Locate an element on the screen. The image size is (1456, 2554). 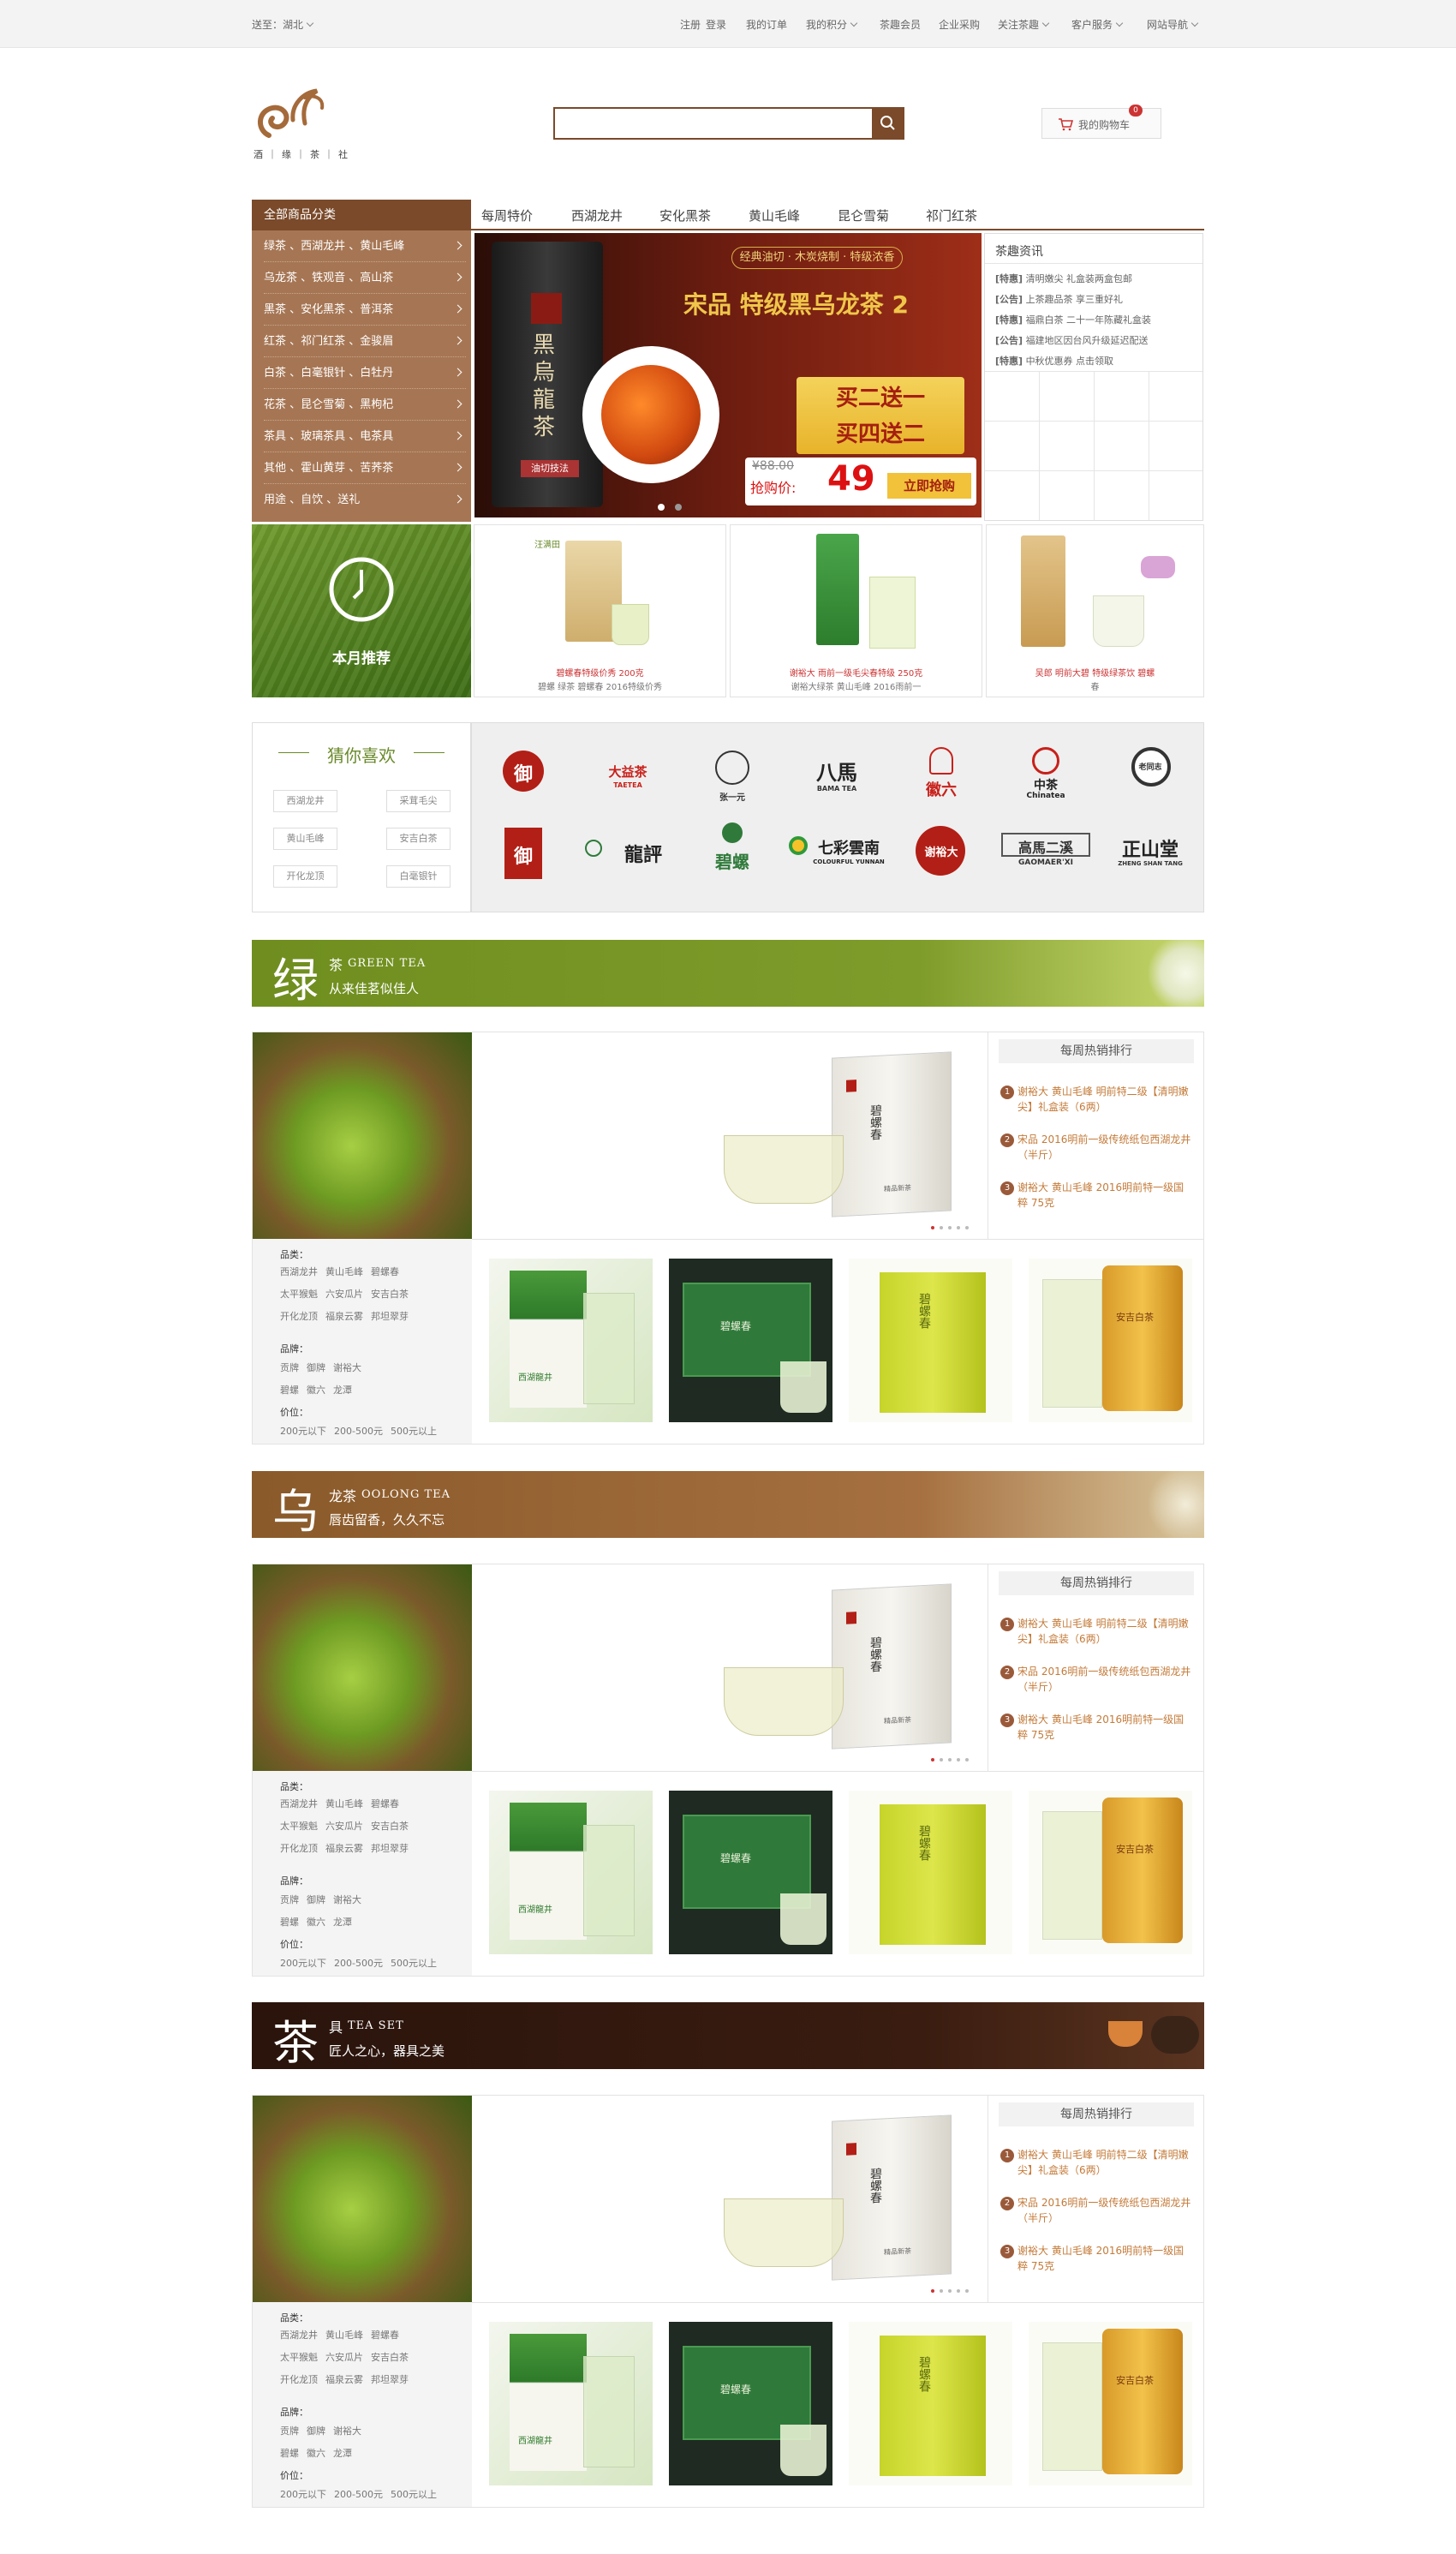
brand-logo: 徽六 is located at coordinates (941, 775).